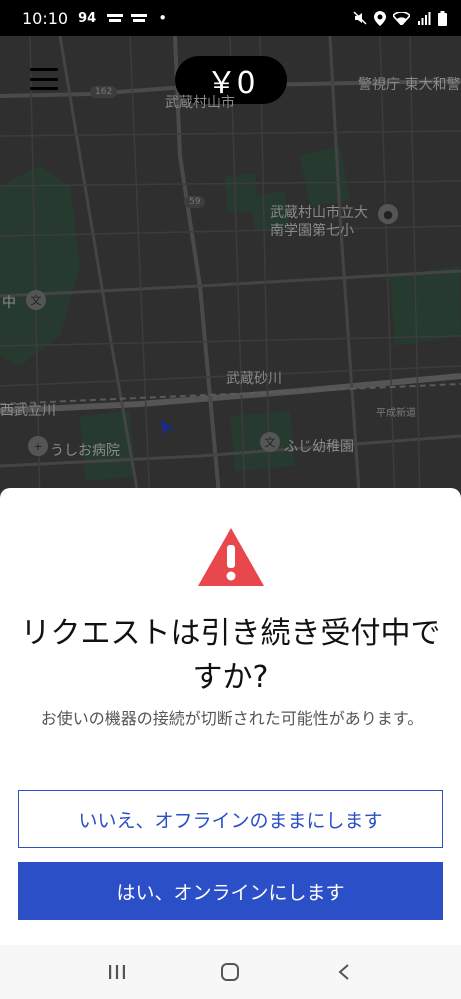 The image size is (461, 999). I want to click on back-icon, so click(343, 972).